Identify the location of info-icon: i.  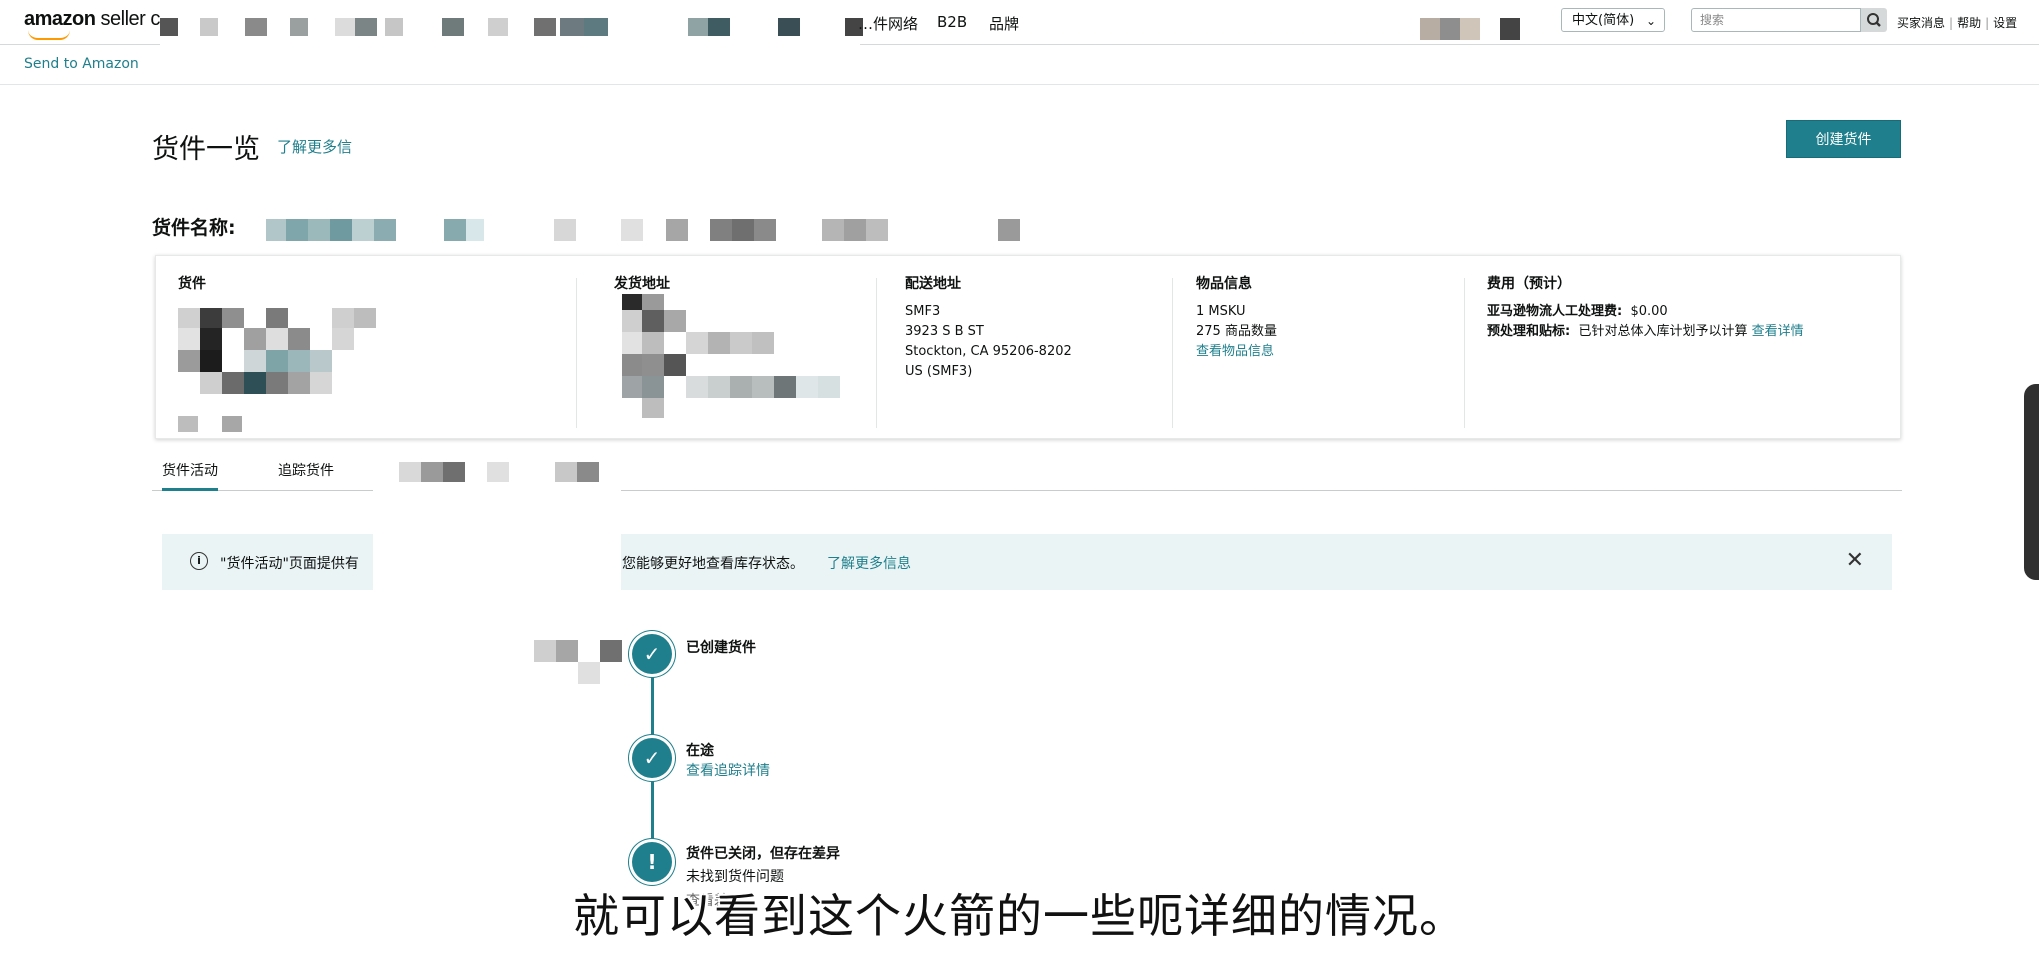
(199, 561).